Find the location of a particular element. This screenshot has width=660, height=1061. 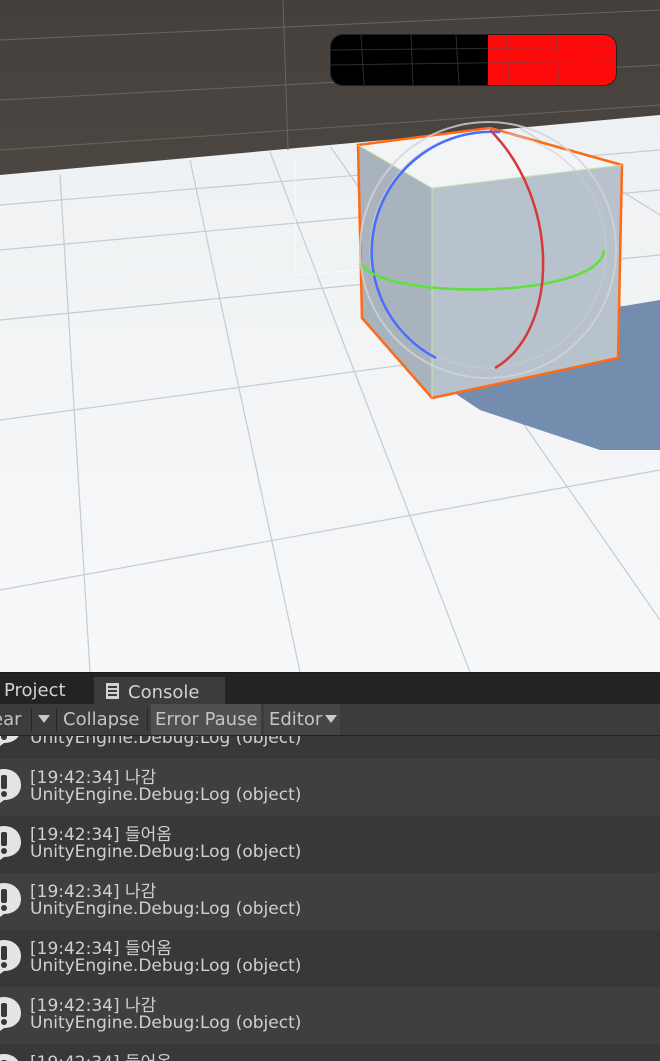

editor-target-dropdown: Editor is located at coordinates (302, 719).